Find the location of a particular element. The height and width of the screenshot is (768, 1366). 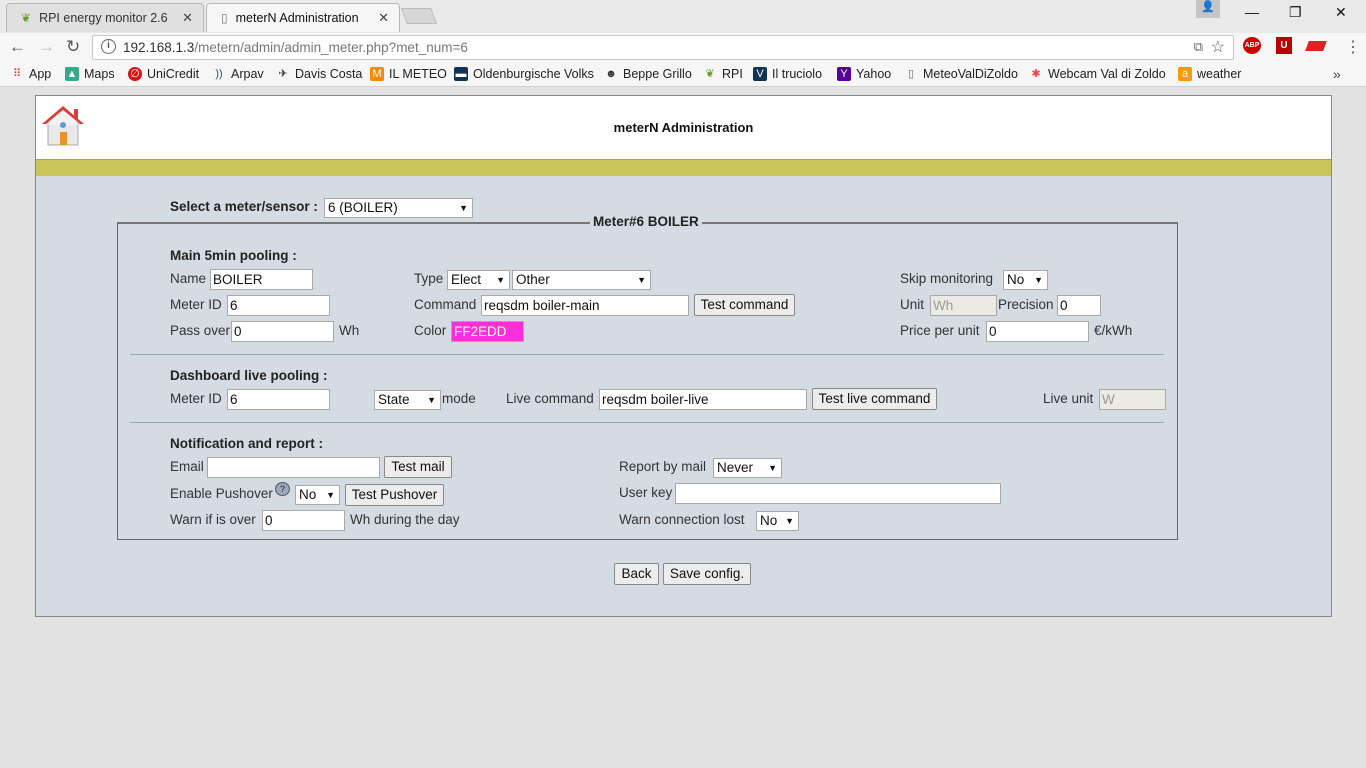

meter-select-value: 6 (BOILER) is located at coordinates (363, 207).